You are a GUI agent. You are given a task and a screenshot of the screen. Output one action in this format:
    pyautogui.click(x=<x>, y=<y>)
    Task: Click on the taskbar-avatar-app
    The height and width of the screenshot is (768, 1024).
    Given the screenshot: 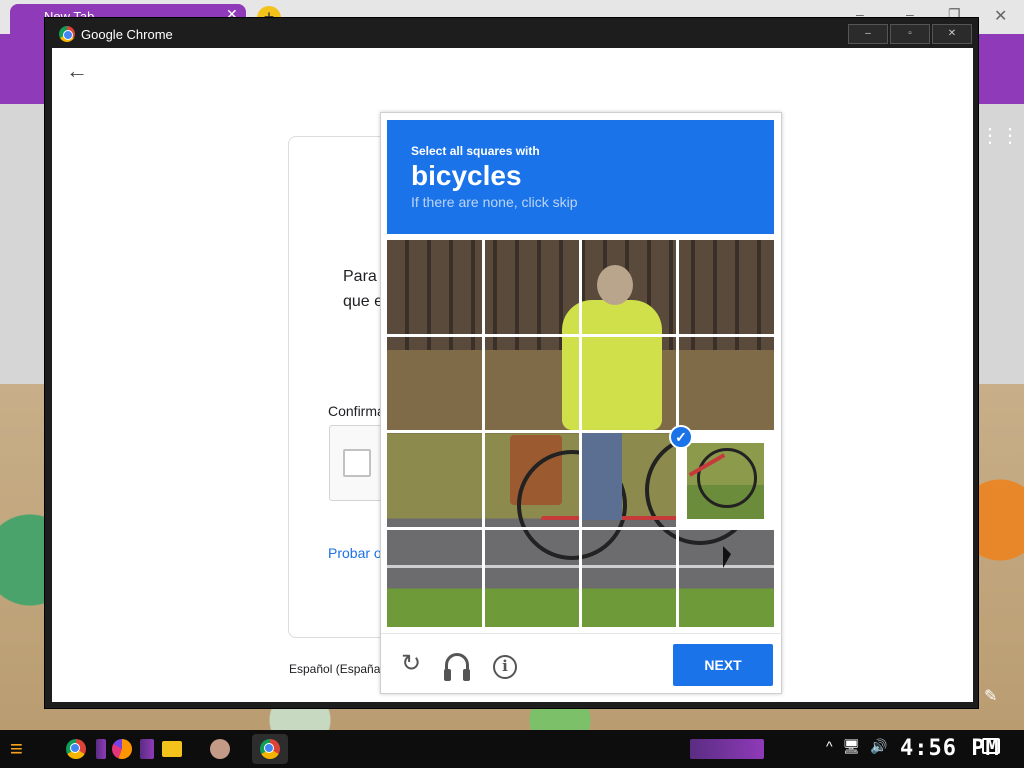 What is the action you would take?
    pyautogui.click(x=220, y=749)
    